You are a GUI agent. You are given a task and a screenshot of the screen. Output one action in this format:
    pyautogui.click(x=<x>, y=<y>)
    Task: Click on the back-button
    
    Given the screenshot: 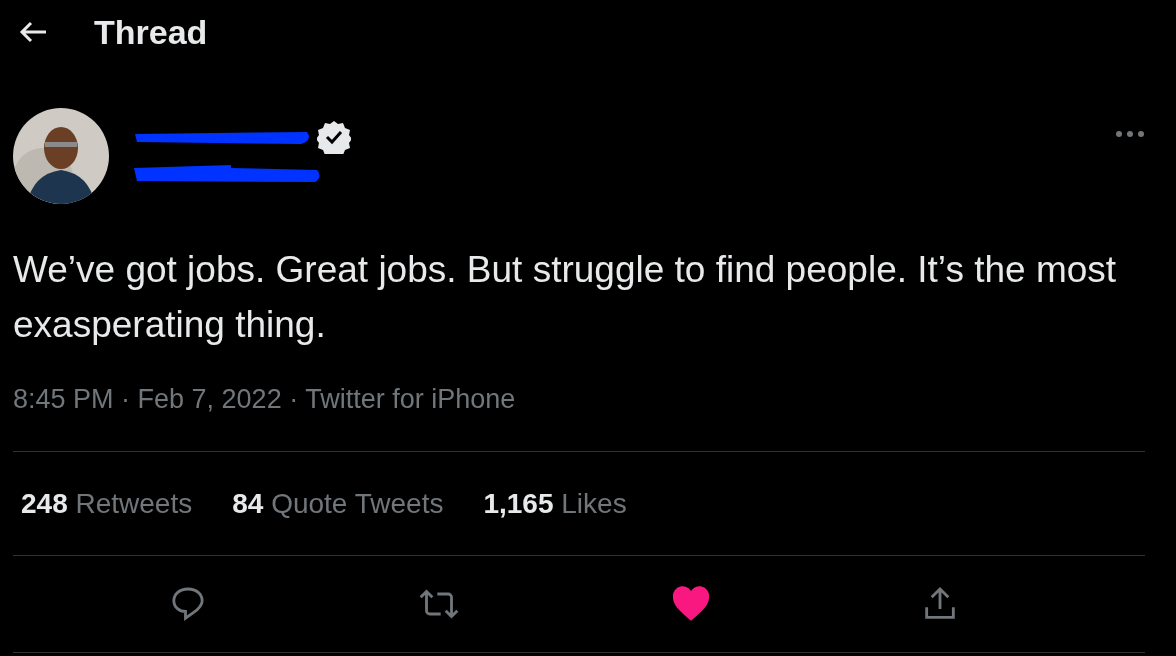 What is the action you would take?
    pyautogui.click(x=33, y=32)
    